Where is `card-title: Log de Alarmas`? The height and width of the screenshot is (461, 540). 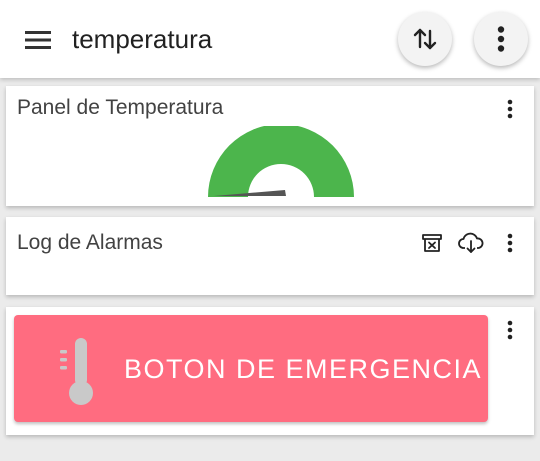
card-title: Log de Alarmas is located at coordinates (90, 242).